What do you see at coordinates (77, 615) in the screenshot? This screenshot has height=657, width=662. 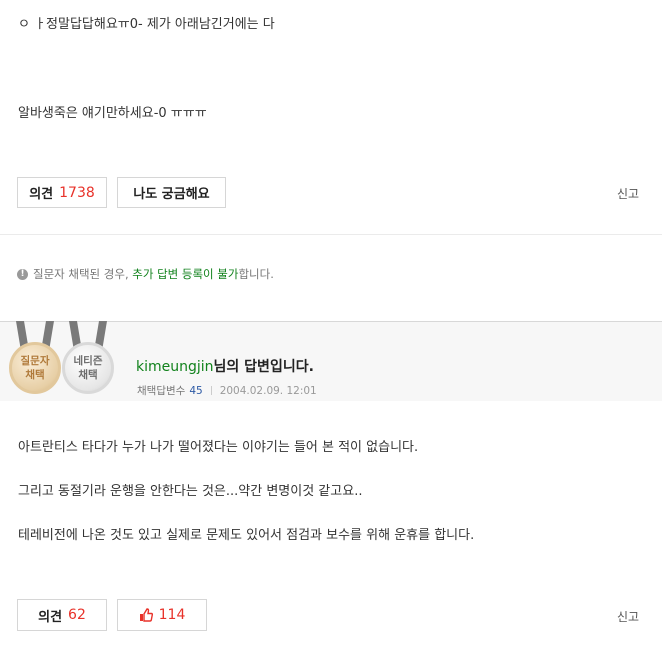 I see `opinion-count: 62` at bounding box center [77, 615].